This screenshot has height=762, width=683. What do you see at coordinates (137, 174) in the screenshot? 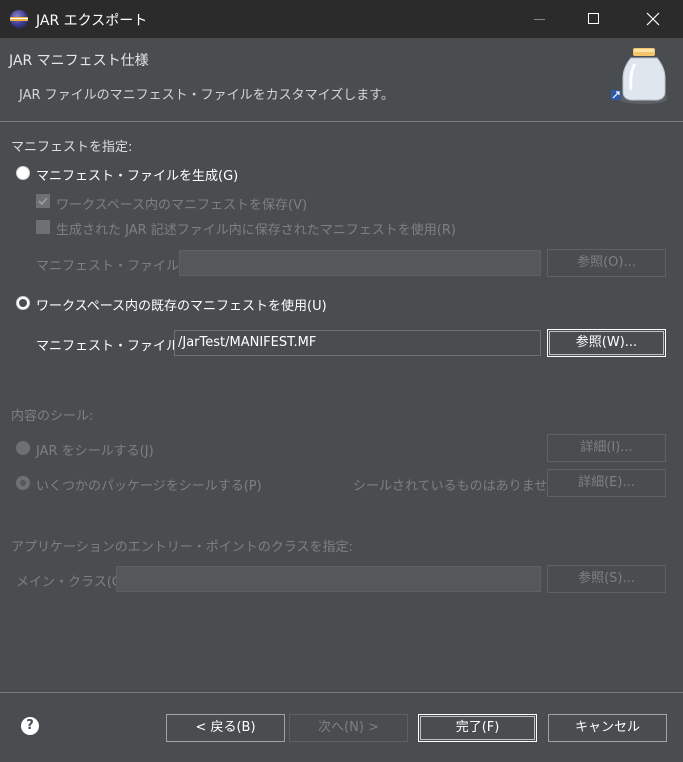
I see `generate-manifest-label: マニフェスト・ファイルを生成(G)` at bounding box center [137, 174].